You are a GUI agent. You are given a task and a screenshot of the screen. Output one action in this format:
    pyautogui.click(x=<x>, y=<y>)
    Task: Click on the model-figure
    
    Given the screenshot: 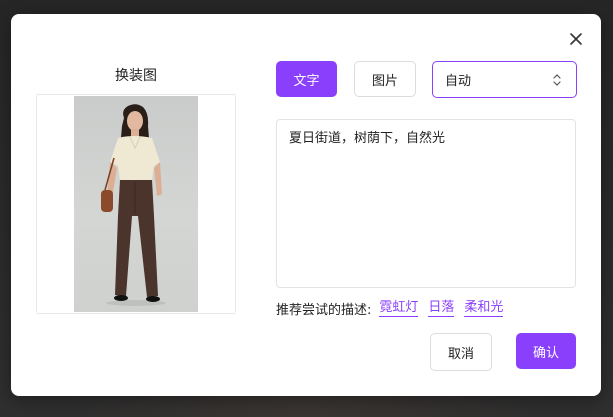 What is the action you would take?
    pyautogui.click(x=133, y=205)
    